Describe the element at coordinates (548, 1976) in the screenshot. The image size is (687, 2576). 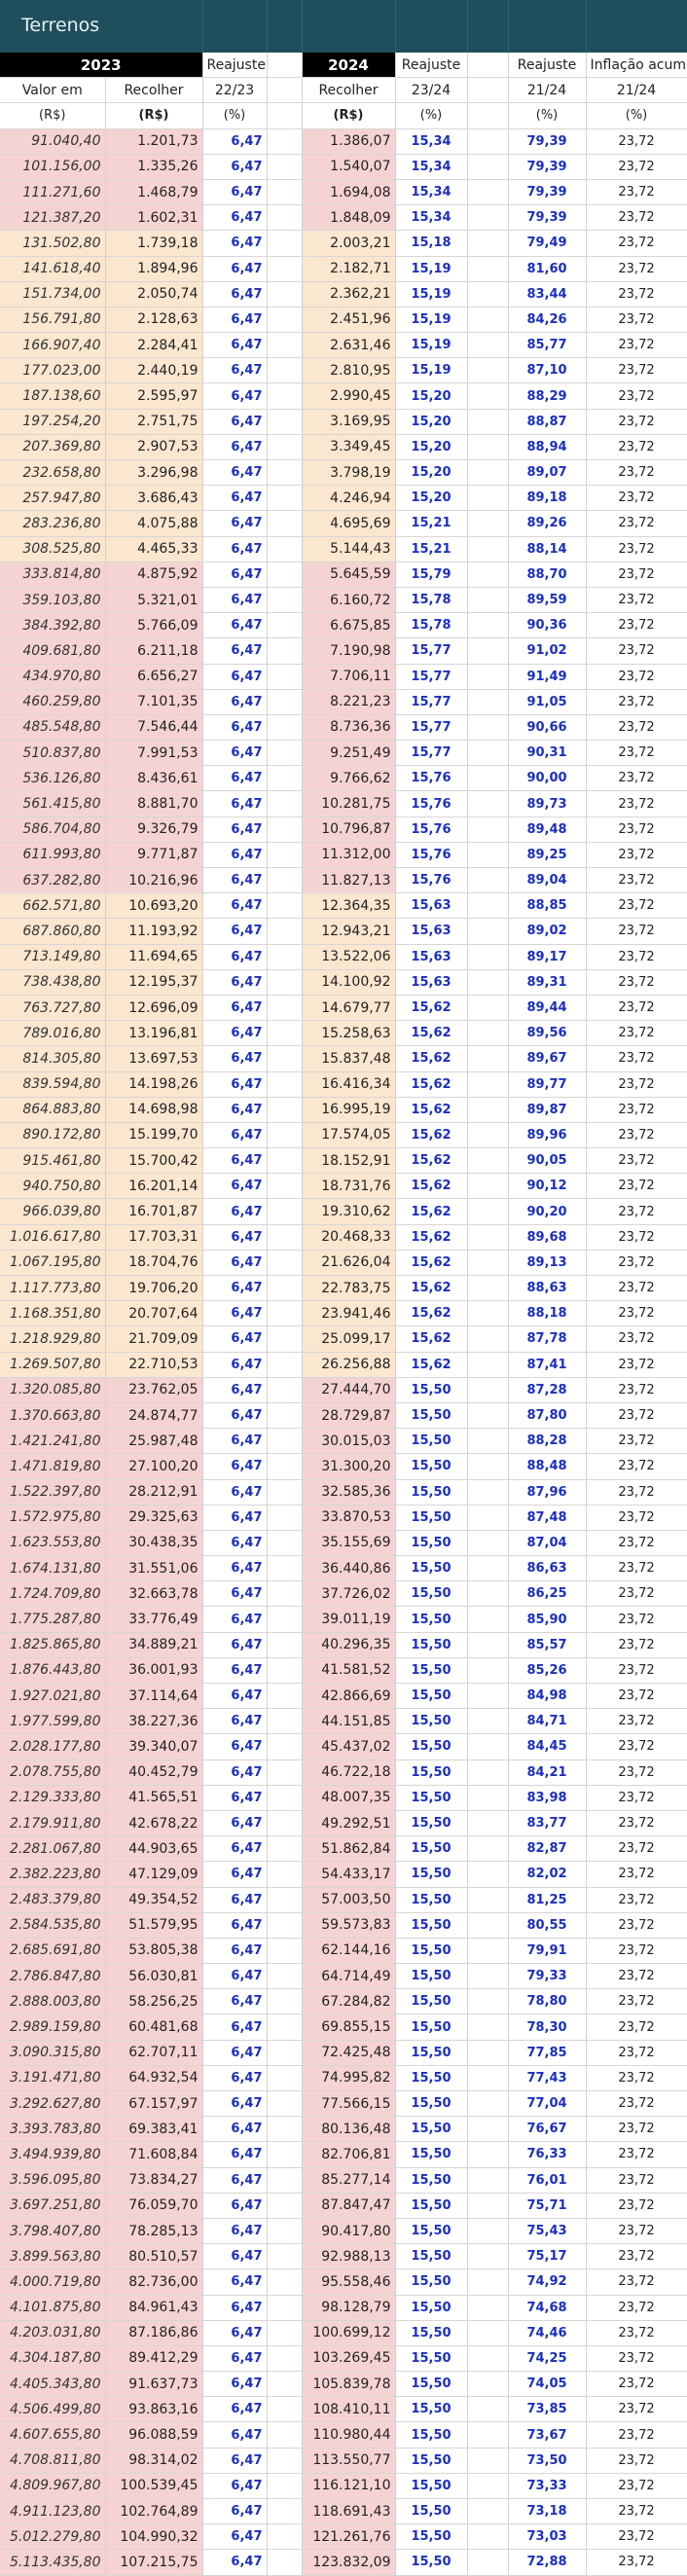
I see `reajuste-2124-cell: 79,33` at that location.